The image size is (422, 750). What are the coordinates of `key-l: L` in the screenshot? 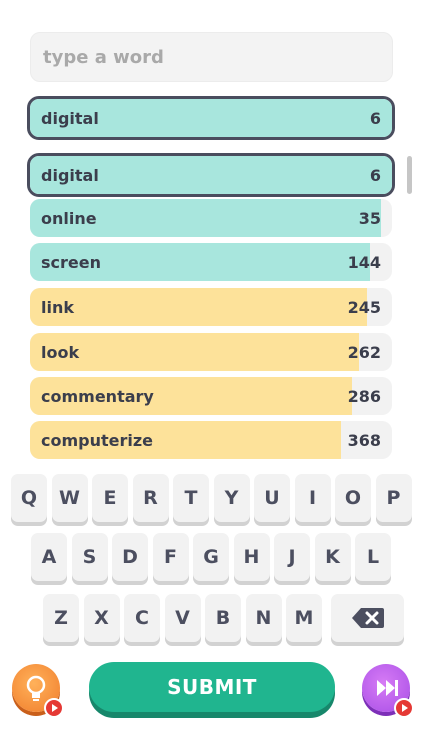 It's located at (373, 557).